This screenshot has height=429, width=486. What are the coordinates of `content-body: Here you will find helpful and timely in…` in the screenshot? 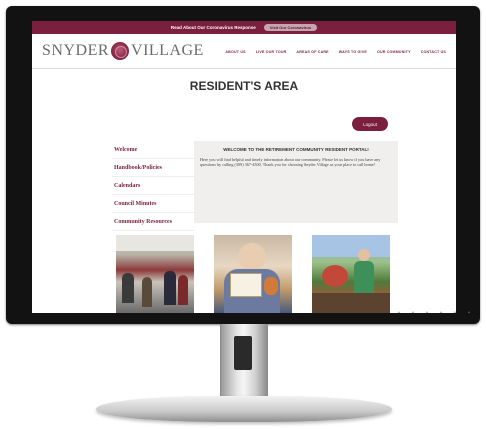 It's located at (290, 162).